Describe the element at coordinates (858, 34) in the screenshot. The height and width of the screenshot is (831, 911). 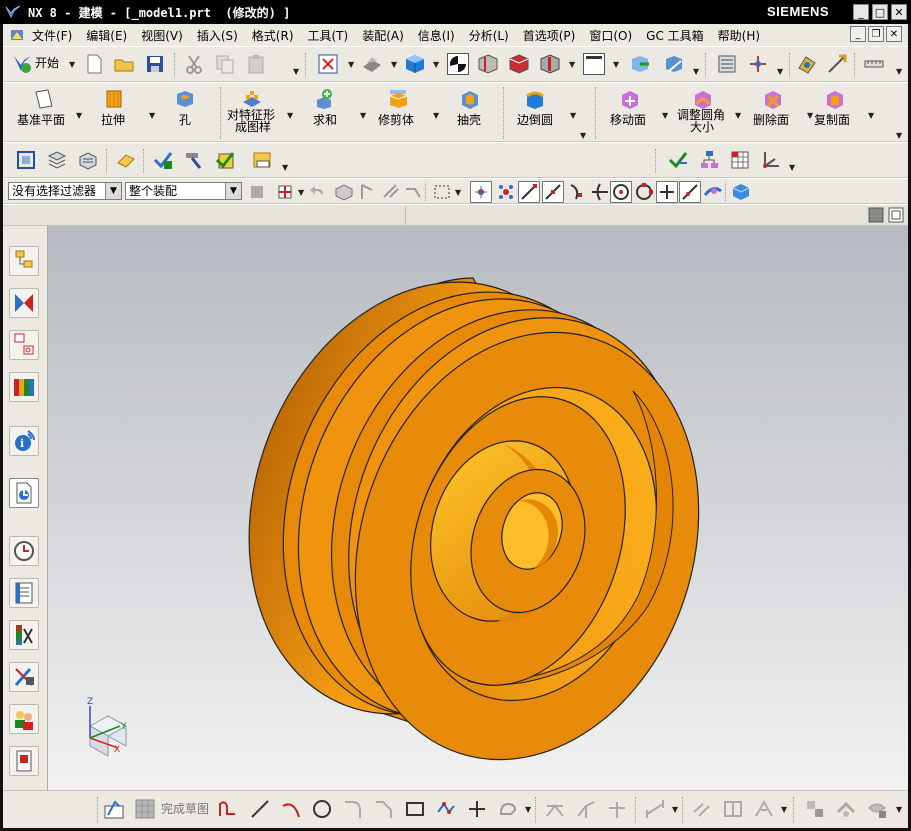
I see `doc-minimize-icon: _` at that location.